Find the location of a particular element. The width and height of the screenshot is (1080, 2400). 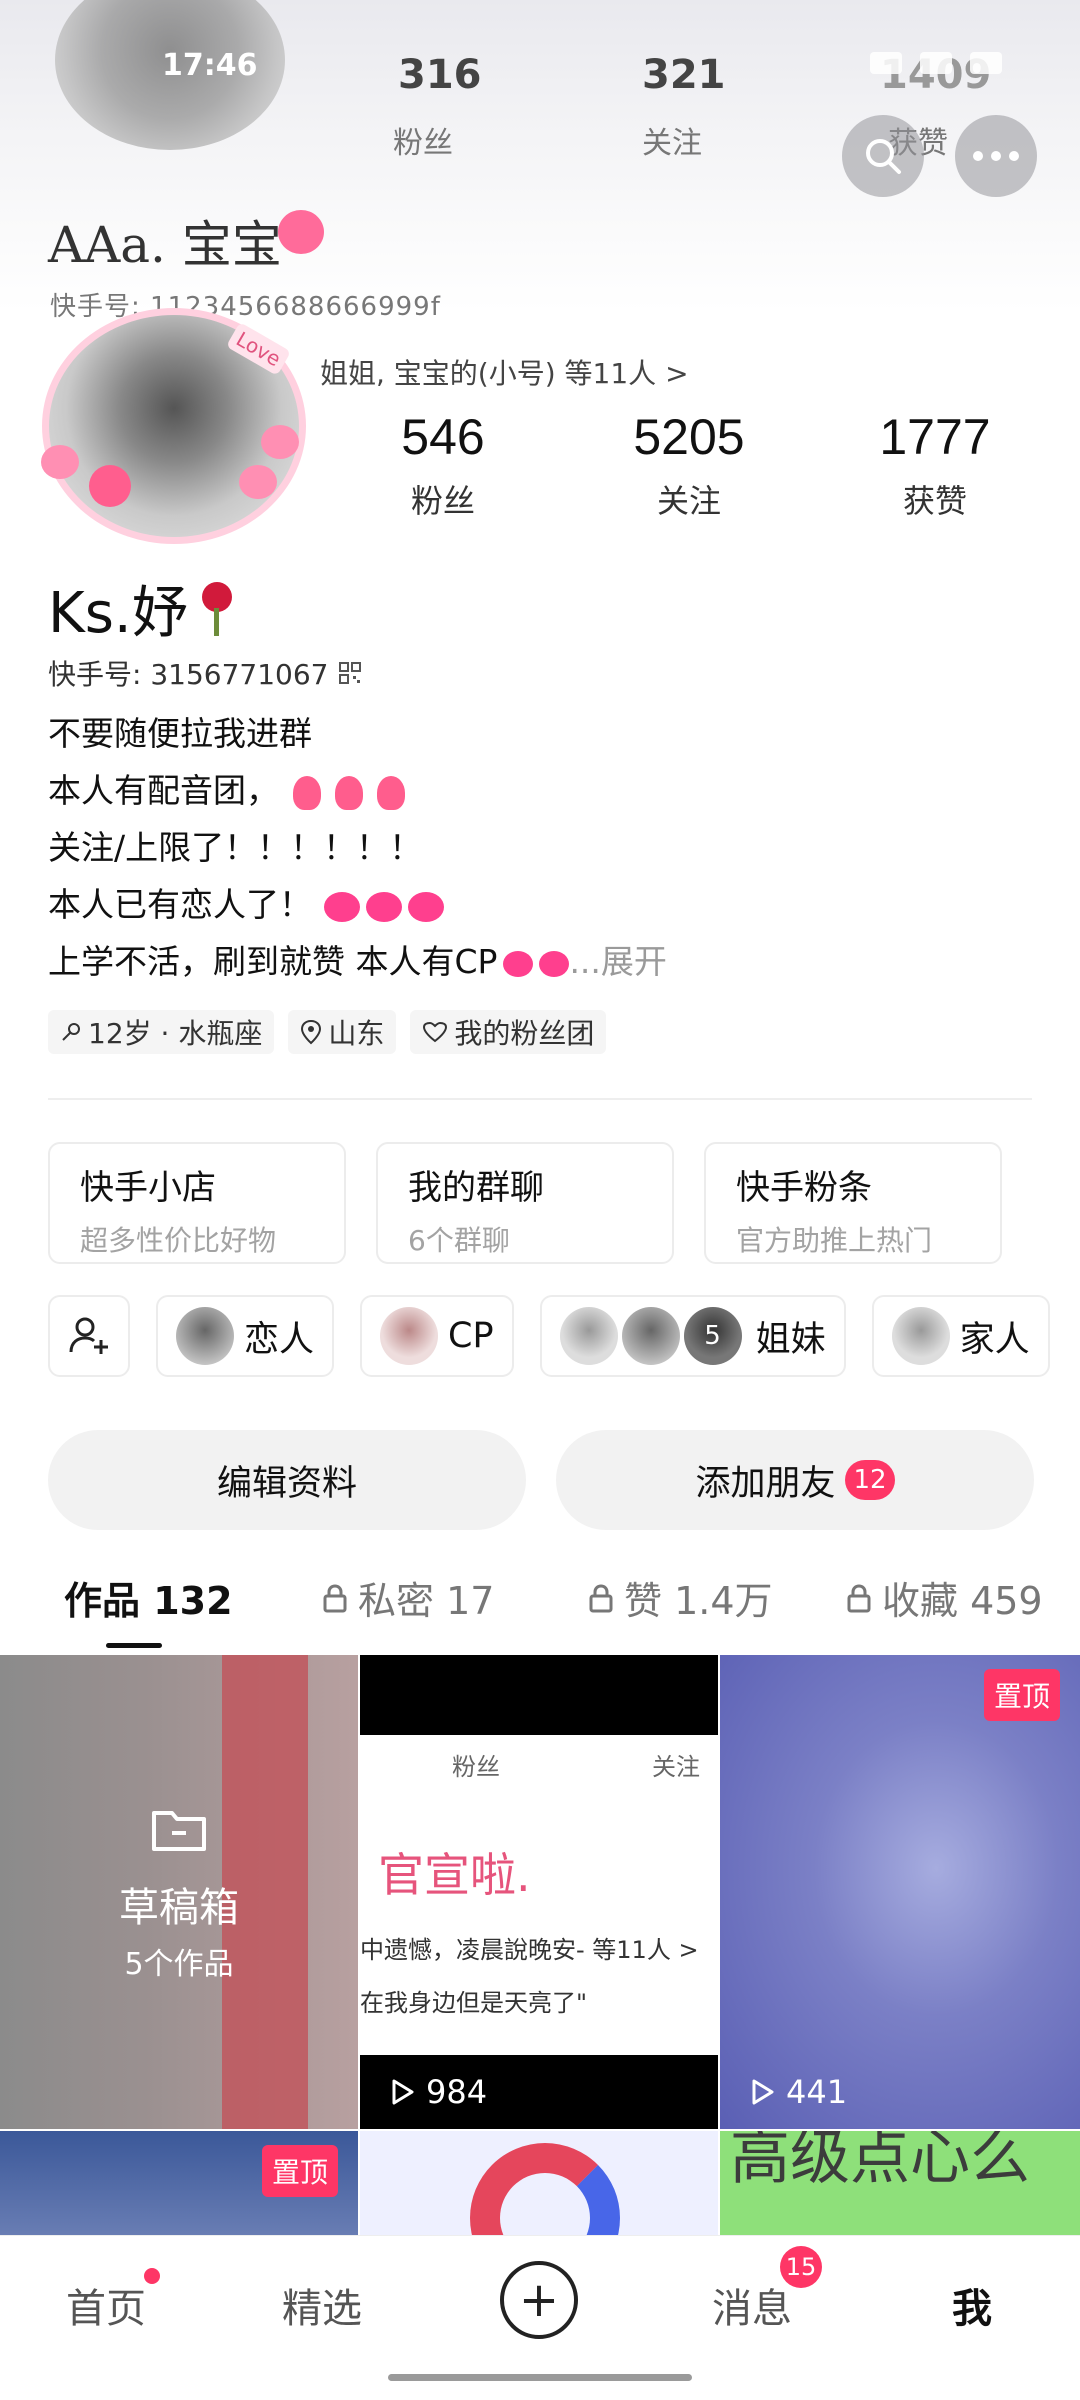

card-promotion: 快手粉条 官方助推上热门 is located at coordinates (853, 1203).